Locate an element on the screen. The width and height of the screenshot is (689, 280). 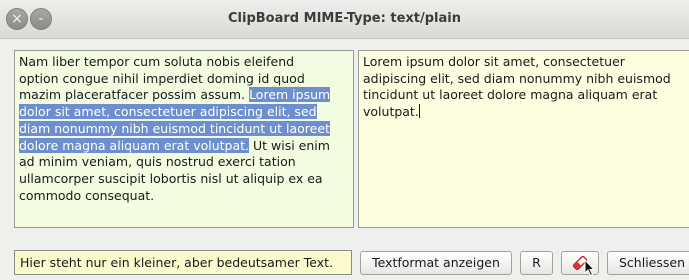
r-button: R is located at coordinates (536, 263).